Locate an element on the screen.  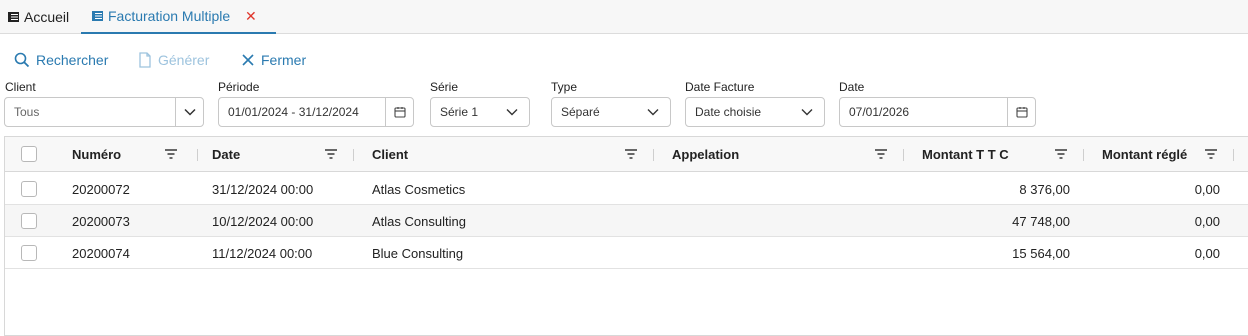
client-select-value: Tous is located at coordinates (27, 112).